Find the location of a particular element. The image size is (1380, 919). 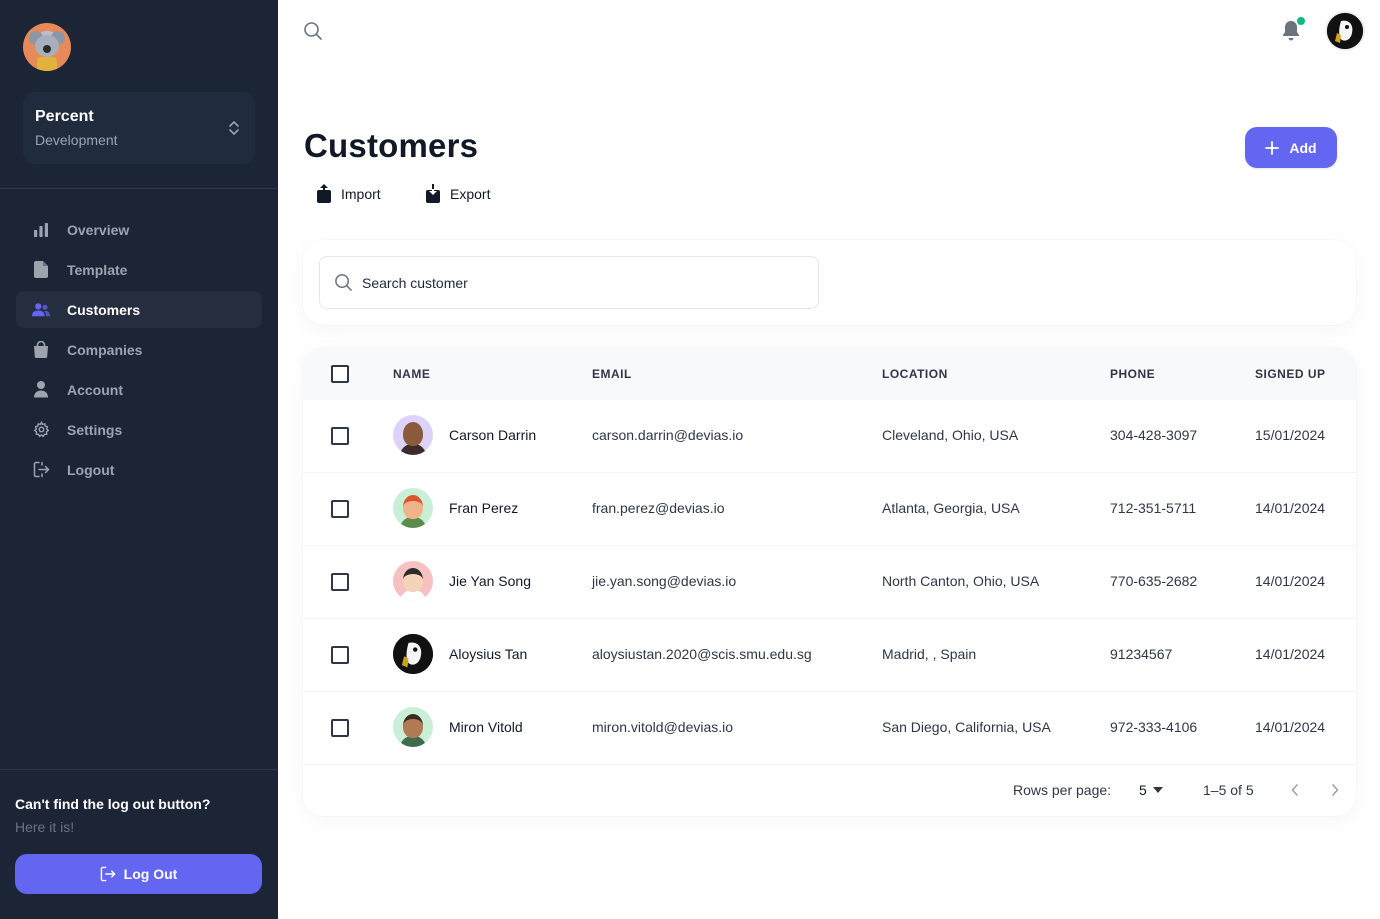

app-logo is located at coordinates (47, 47).